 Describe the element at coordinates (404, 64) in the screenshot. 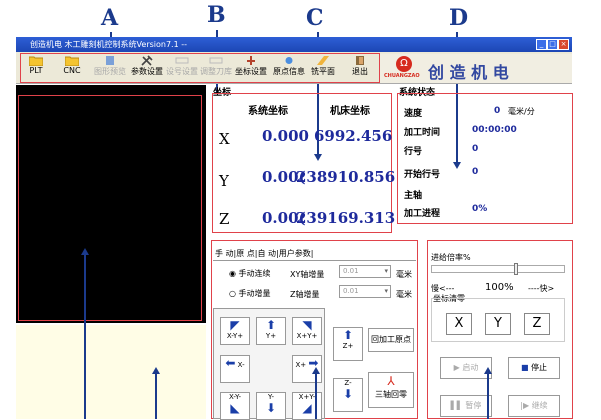

I see `brand-emblem: Ω` at that location.